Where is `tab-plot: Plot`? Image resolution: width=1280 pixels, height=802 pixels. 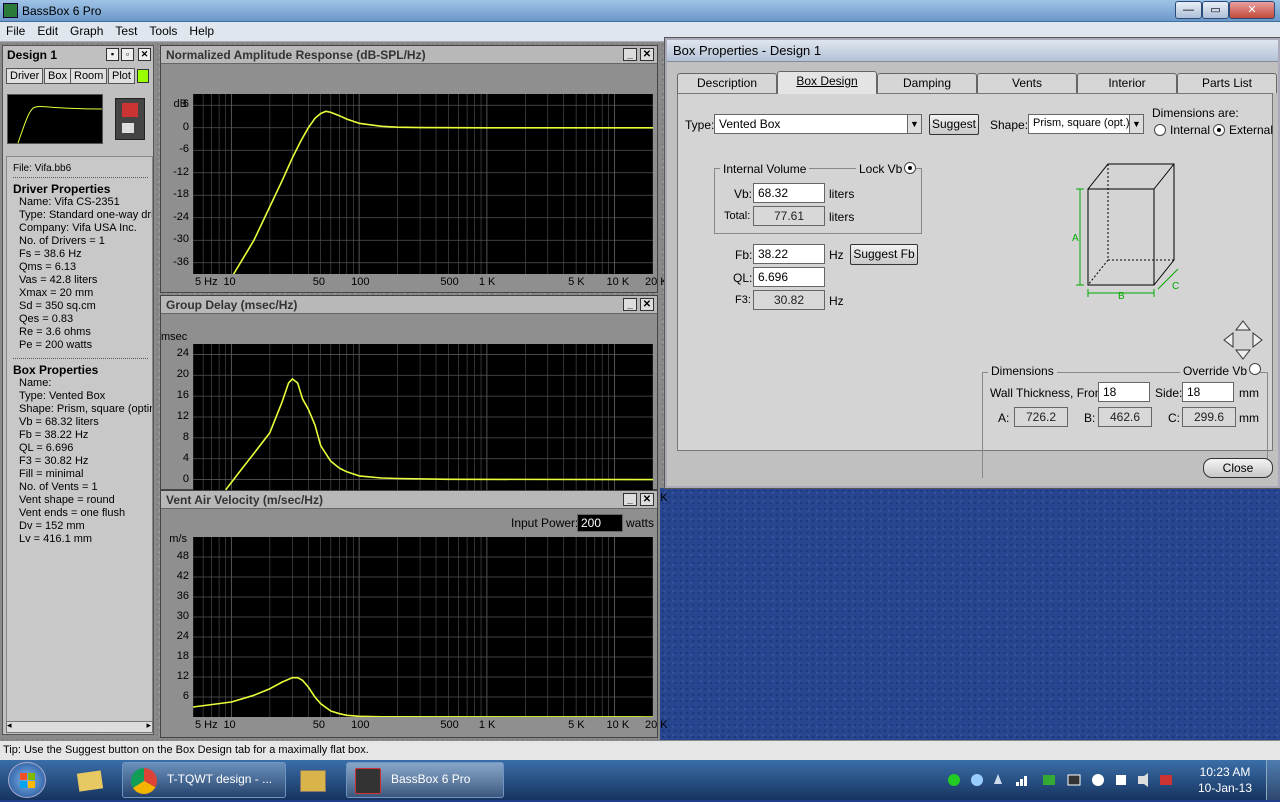 tab-plot: Plot is located at coordinates (121, 76).